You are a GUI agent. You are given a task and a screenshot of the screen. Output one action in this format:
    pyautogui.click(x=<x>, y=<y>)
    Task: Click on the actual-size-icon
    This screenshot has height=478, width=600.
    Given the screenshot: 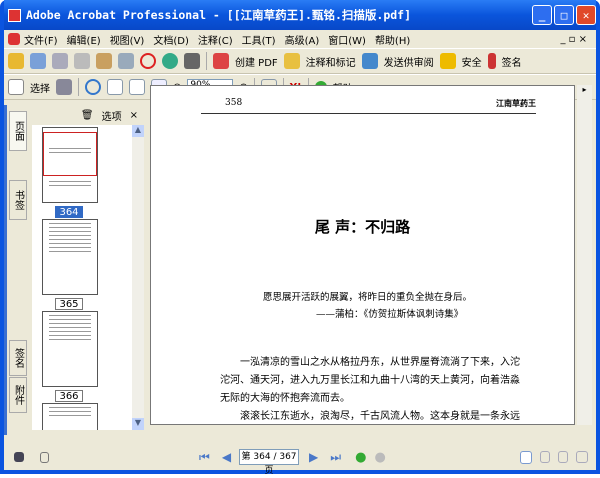 What is the action you would take?
    pyautogui.click(x=115, y=87)
    